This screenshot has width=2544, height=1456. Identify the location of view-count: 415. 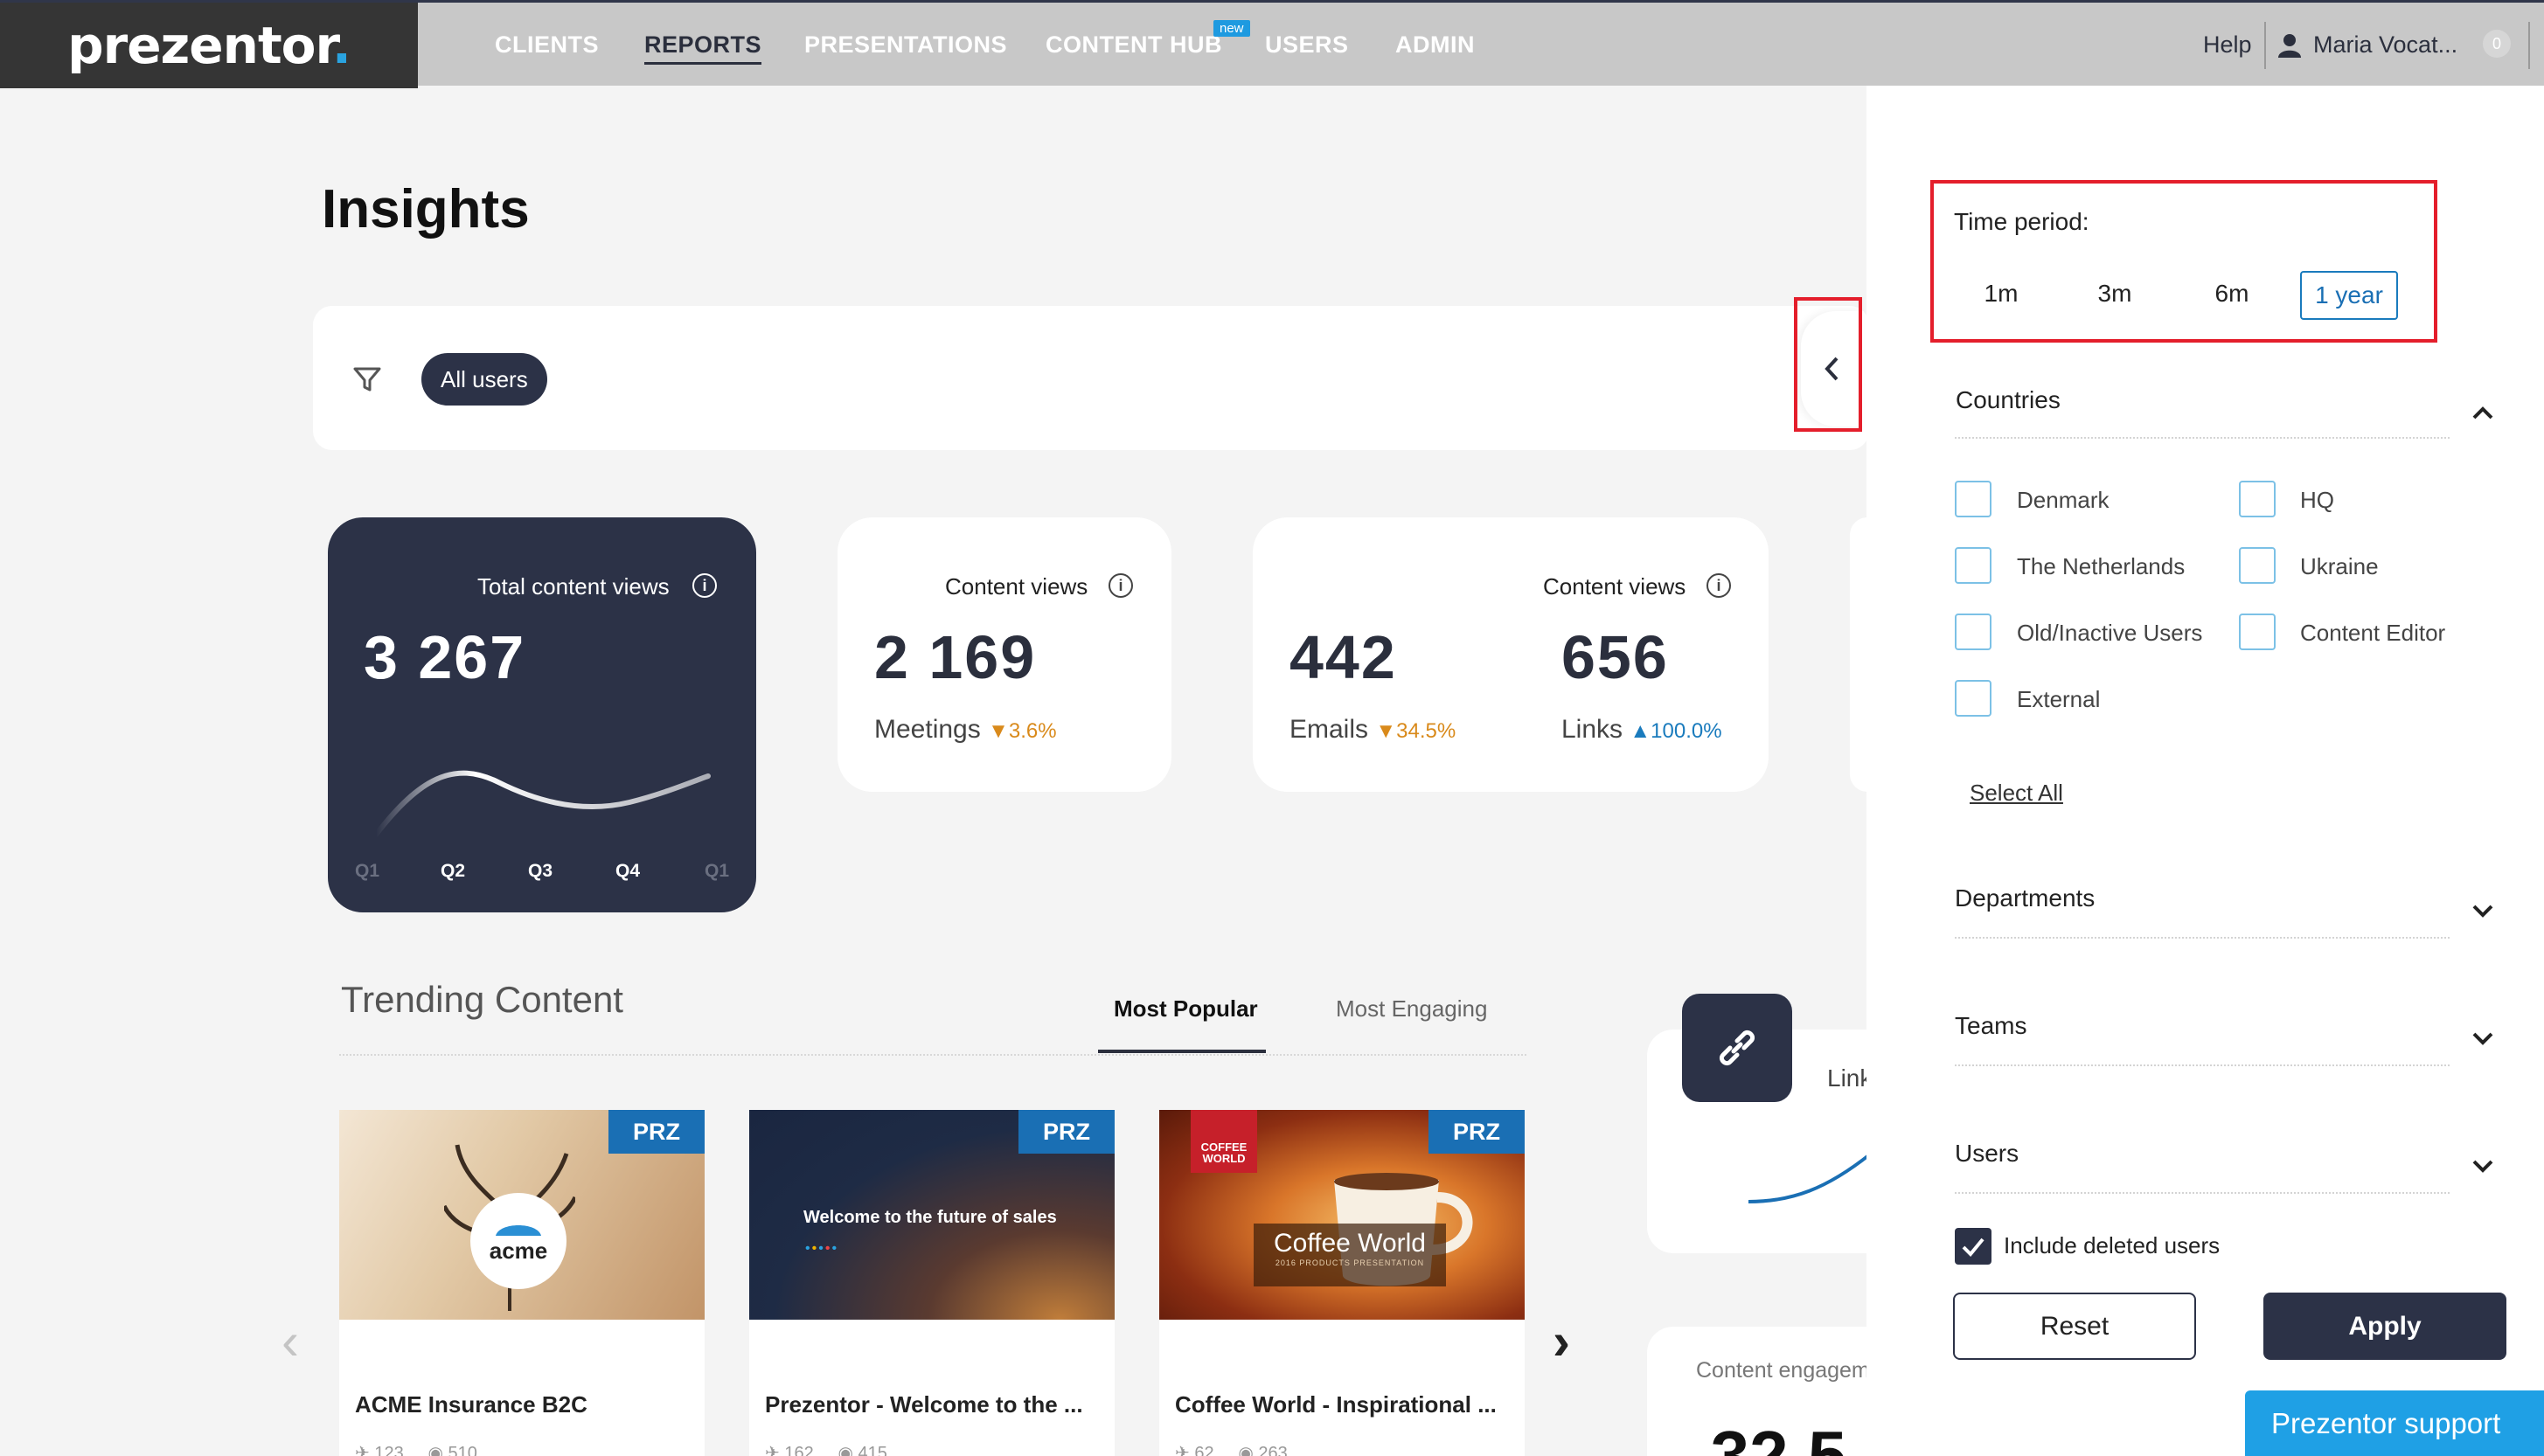
(872, 1450).